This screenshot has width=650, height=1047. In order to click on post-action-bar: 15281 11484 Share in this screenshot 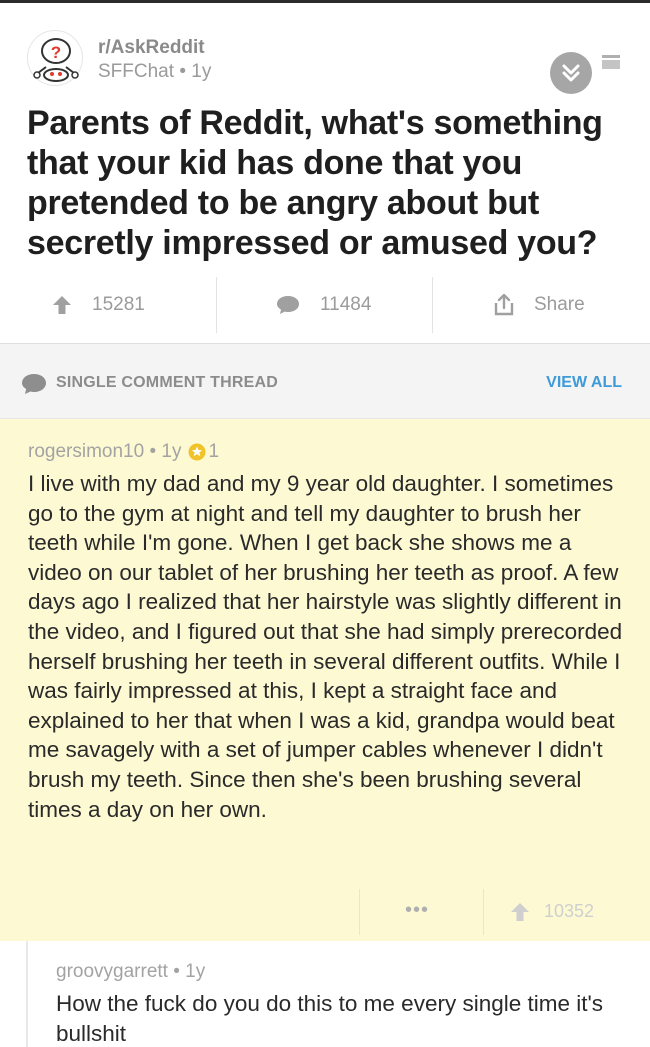, I will do `click(325, 305)`.